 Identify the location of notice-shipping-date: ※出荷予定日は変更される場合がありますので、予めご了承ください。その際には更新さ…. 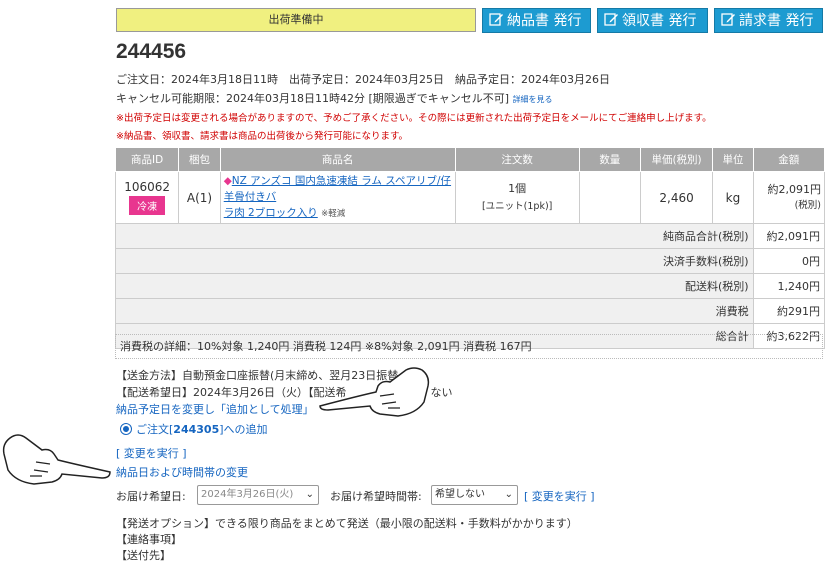
(414, 118).